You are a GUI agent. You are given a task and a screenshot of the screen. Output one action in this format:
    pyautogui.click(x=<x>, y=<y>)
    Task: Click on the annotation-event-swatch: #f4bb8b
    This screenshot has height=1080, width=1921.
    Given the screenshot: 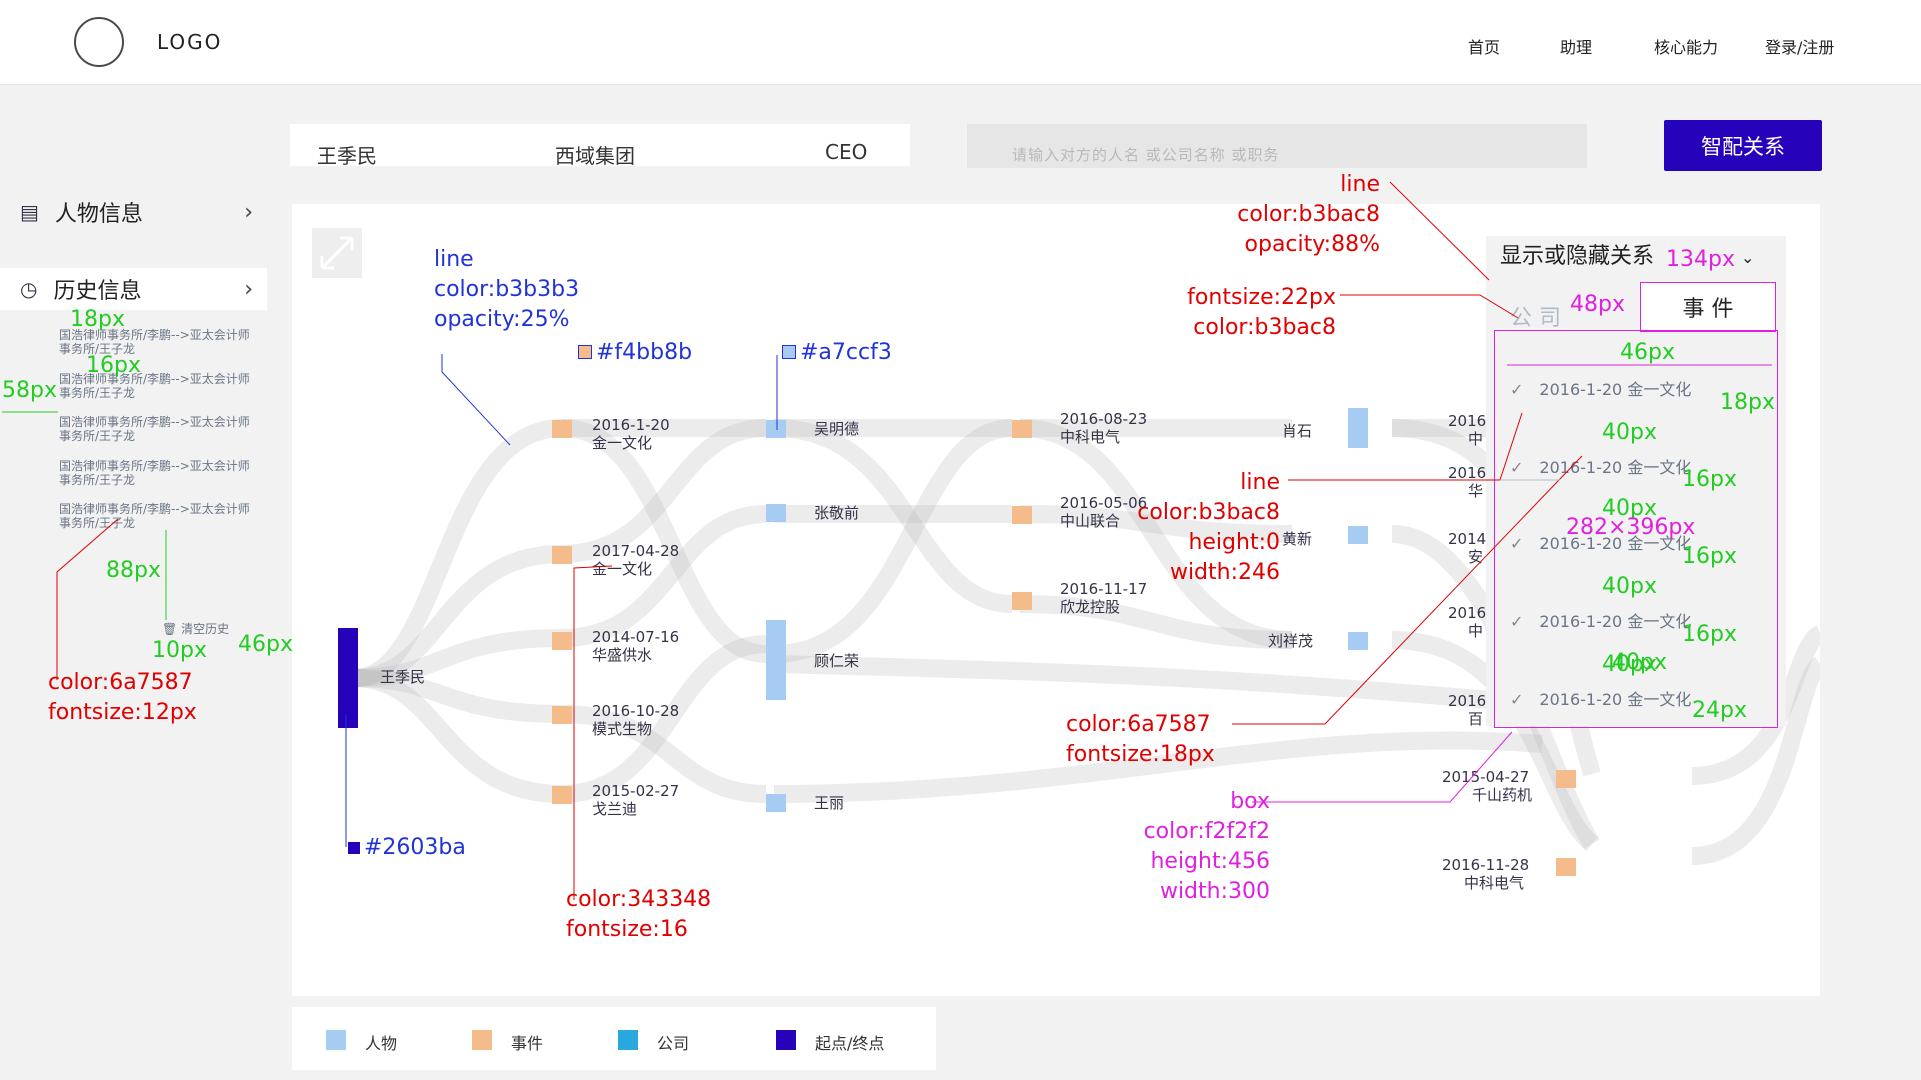 What is the action you would take?
    pyautogui.click(x=635, y=353)
    